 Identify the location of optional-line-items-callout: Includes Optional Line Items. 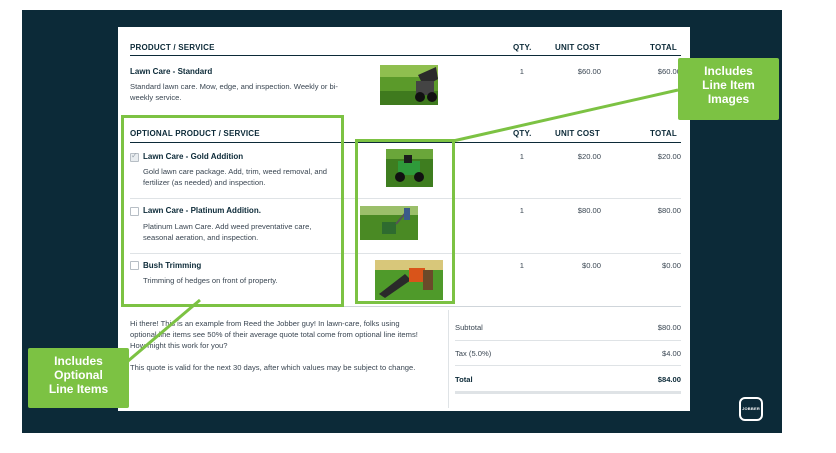
(78, 378).